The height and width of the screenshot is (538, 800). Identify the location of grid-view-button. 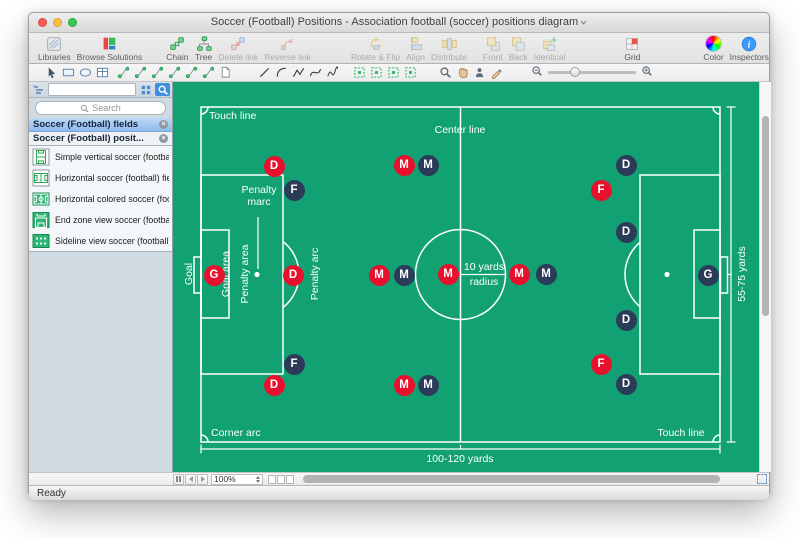
(145, 89).